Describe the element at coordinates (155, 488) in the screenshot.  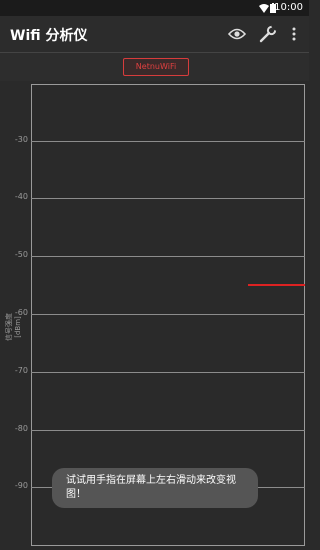
I see `toast-message: 试试用手指在屏幕上左右滑动来改变视图！` at that location.